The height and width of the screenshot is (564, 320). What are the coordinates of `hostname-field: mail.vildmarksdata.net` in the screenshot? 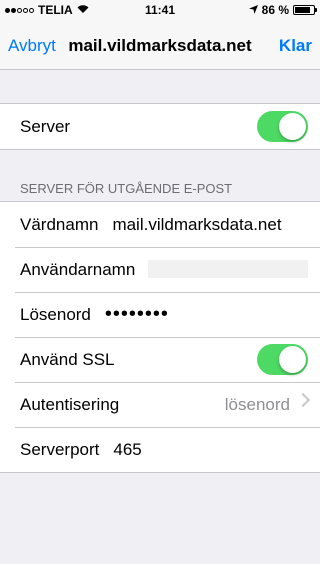 It's located at (196, 225).